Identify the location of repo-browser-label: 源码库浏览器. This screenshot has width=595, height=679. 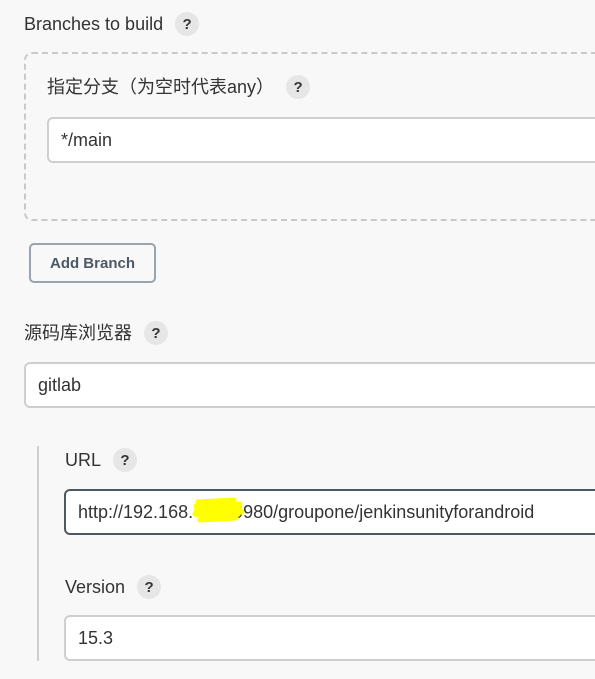
(78, 333).